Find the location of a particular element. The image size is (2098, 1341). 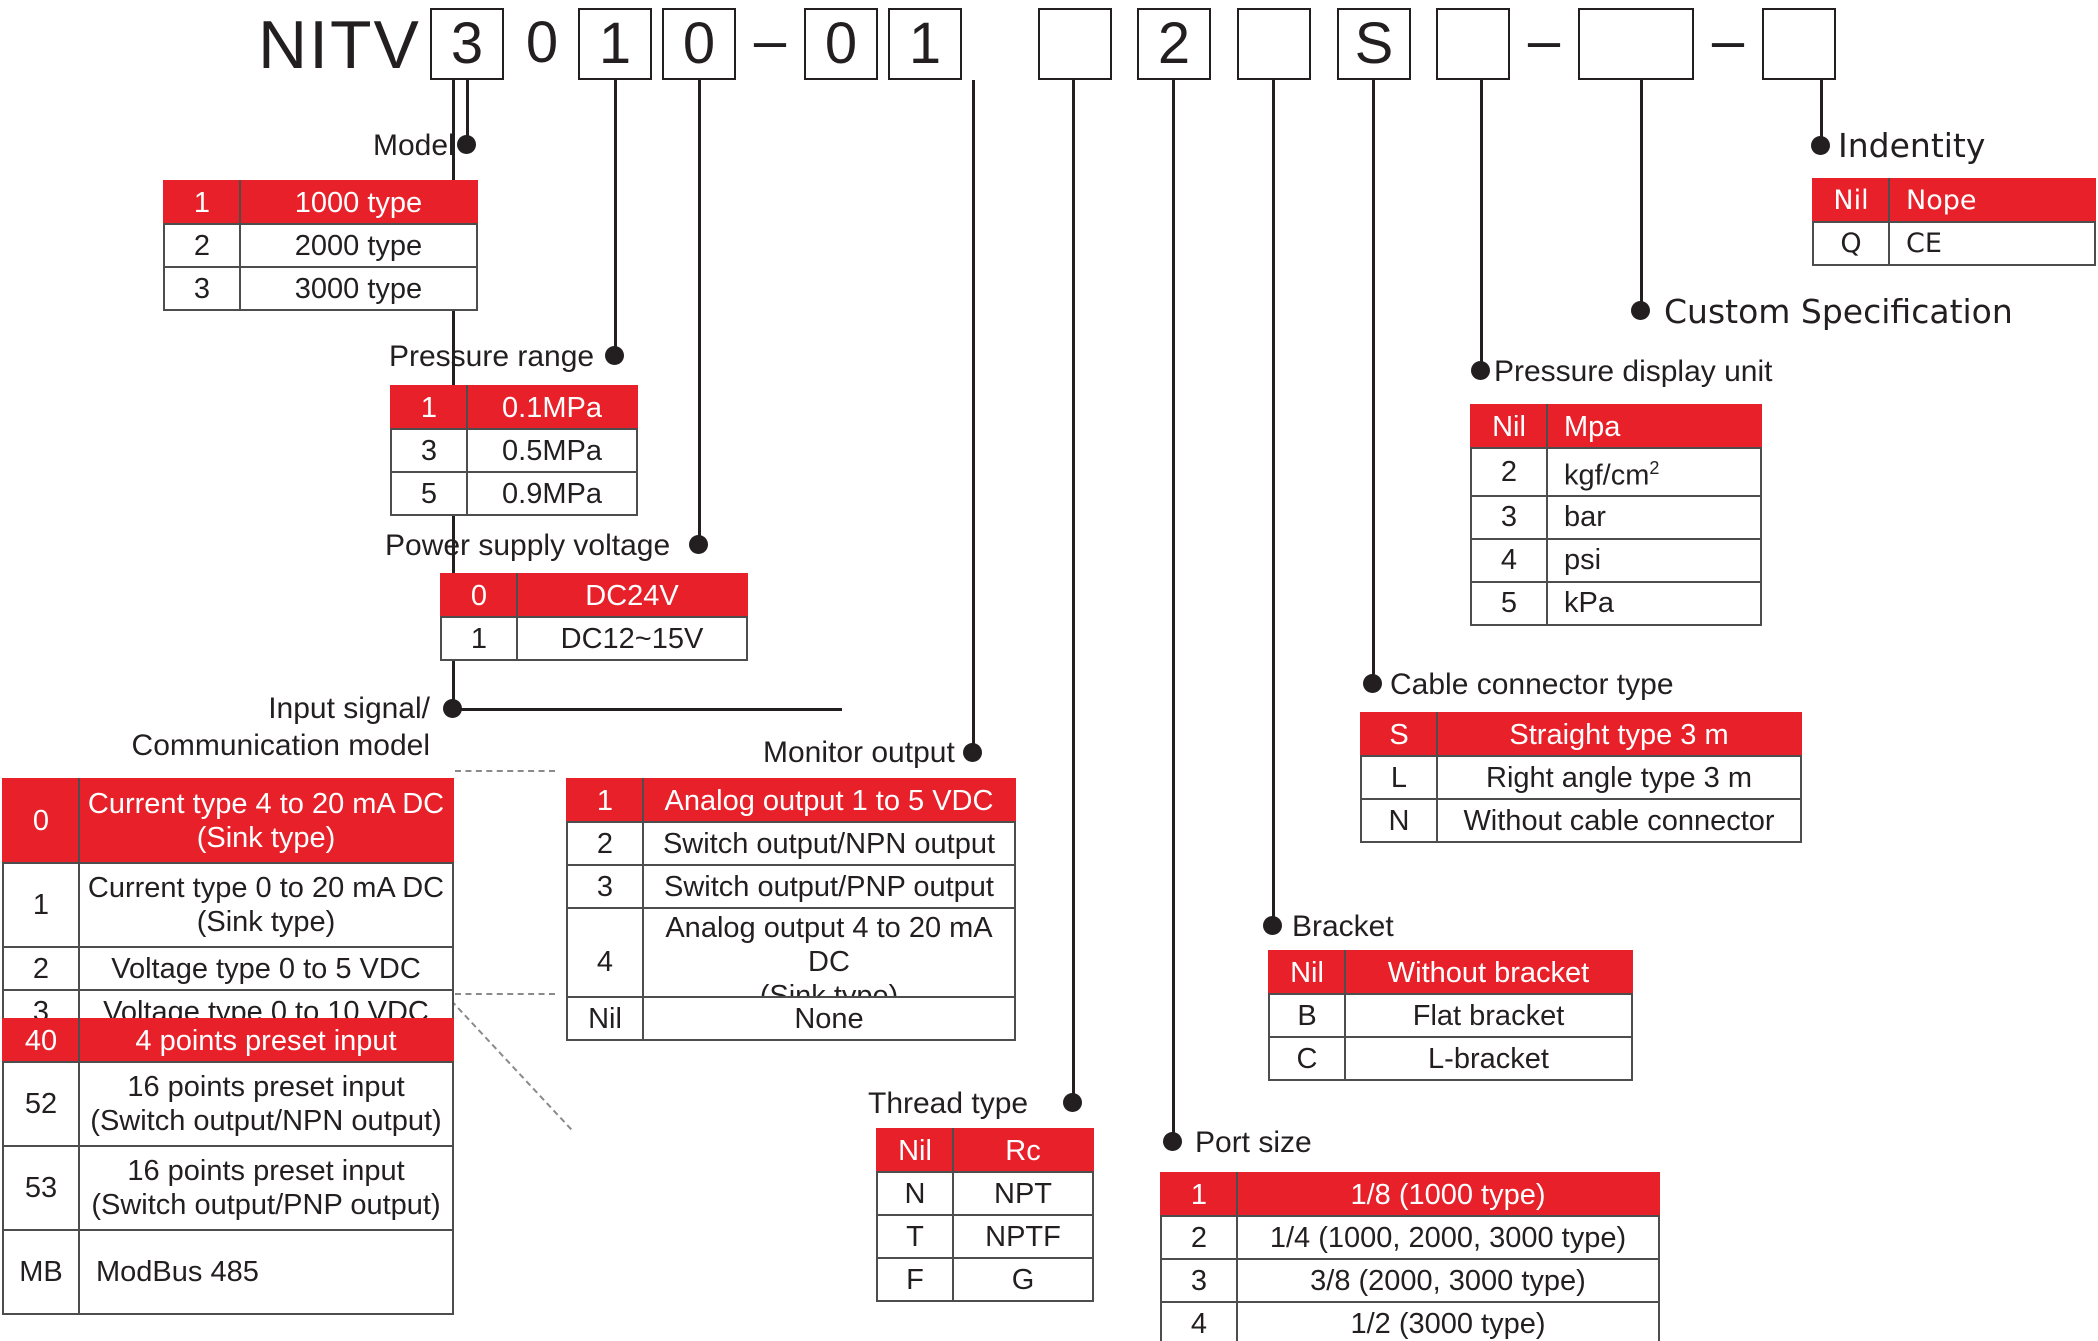

code-box-input-signal-2: 1 is located at coordinates (925, 44).